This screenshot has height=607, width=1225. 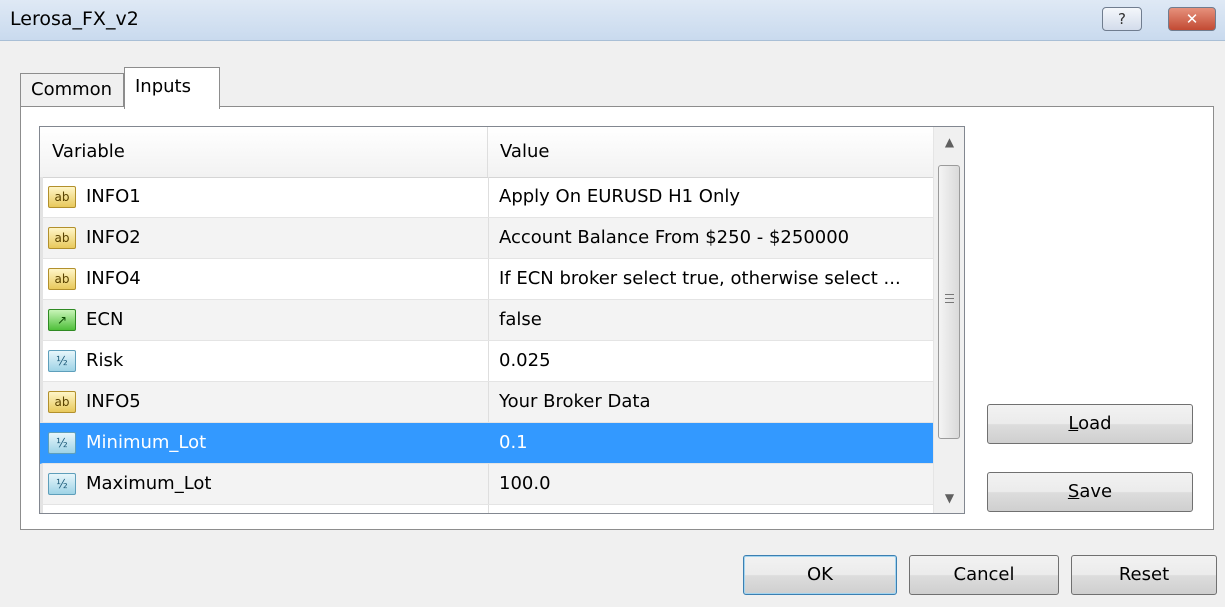 What do you see at coordinates (716, 361) in the screenshot?
I see `value-cell: 0.025` at bounding box center [716, 361].